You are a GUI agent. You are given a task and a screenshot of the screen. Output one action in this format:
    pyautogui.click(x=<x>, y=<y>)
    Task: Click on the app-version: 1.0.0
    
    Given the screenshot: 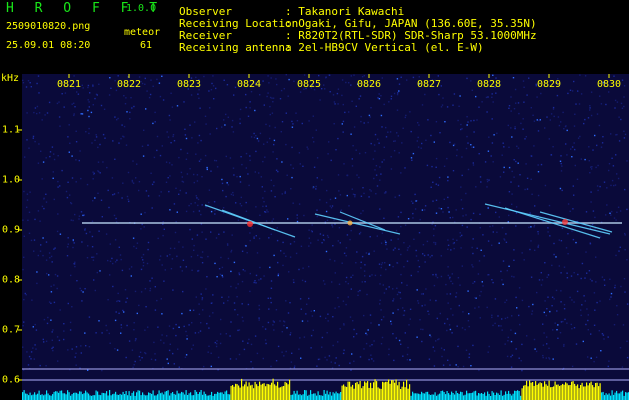 What is the action you would take?
    pyautogui.click(x=141, y=8)
    